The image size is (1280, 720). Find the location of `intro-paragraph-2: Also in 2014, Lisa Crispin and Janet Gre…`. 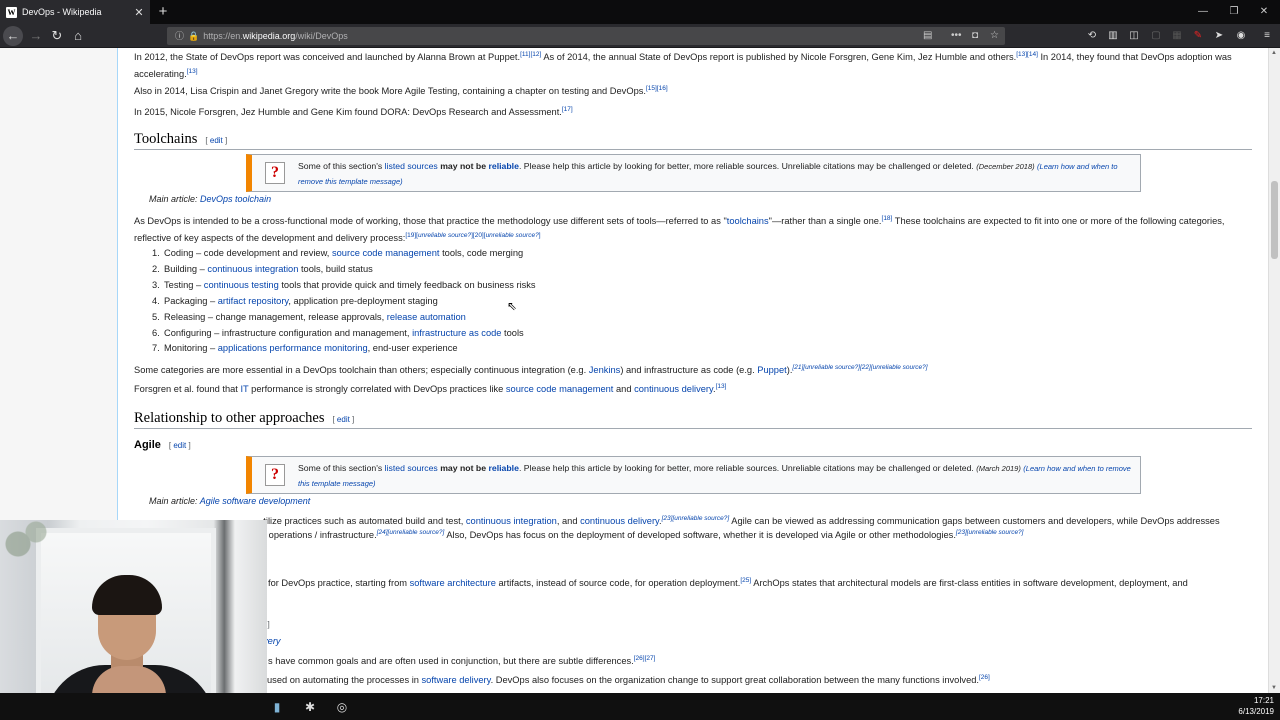

intro-paragraph-2: Also in 2014, Lisa Crispin and Janet Gre… is located at coordinates (401, 90).